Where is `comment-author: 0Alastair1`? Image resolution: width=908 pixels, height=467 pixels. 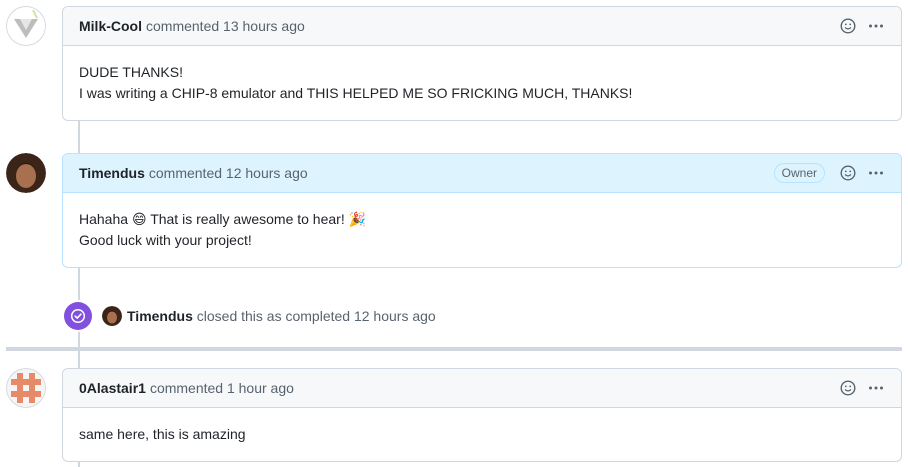 comment-author: 0Alastair1 is located at coordinates (112, 388).